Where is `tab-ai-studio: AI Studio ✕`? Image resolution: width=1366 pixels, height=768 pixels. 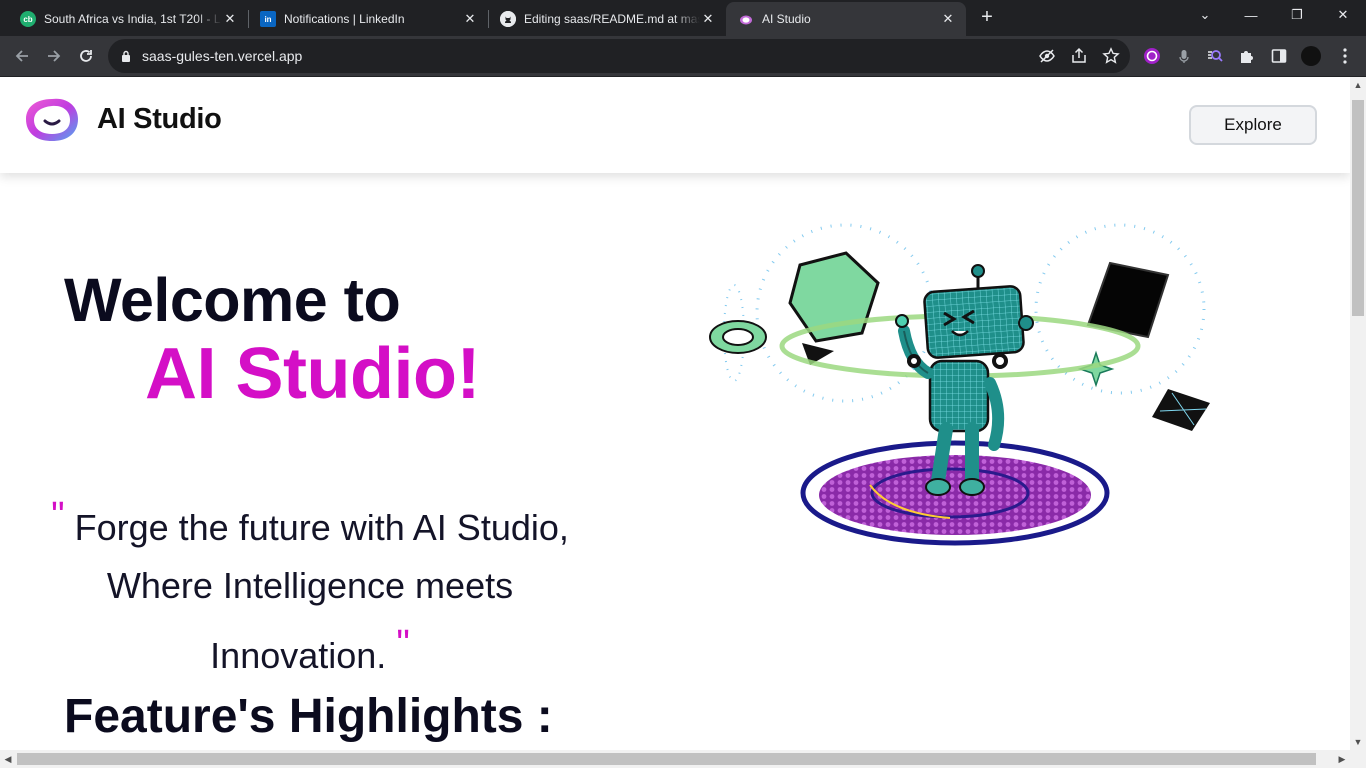 tab-ai-studio: AI Studio ✕ is located at coordinates (846, 19).